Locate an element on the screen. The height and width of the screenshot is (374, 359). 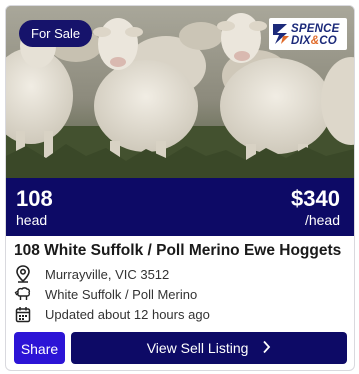
location-row: Murrayville, VIC 3512 is located at coordinates (91, 274).